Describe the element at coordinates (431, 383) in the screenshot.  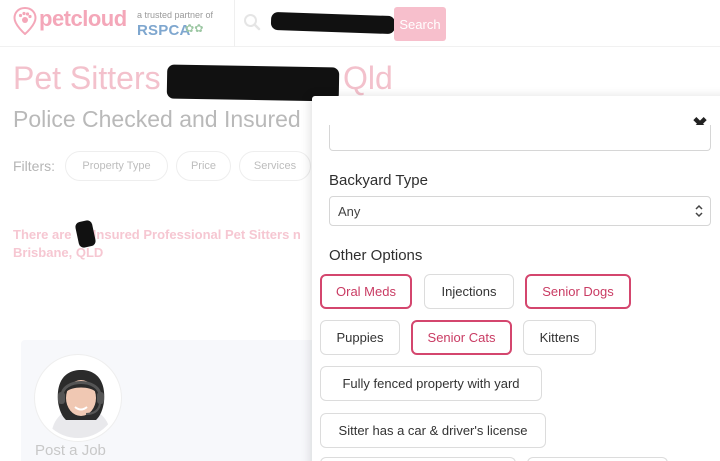
I see `option-fully-fenced-yard: Fully fenced property with yard` at that location.